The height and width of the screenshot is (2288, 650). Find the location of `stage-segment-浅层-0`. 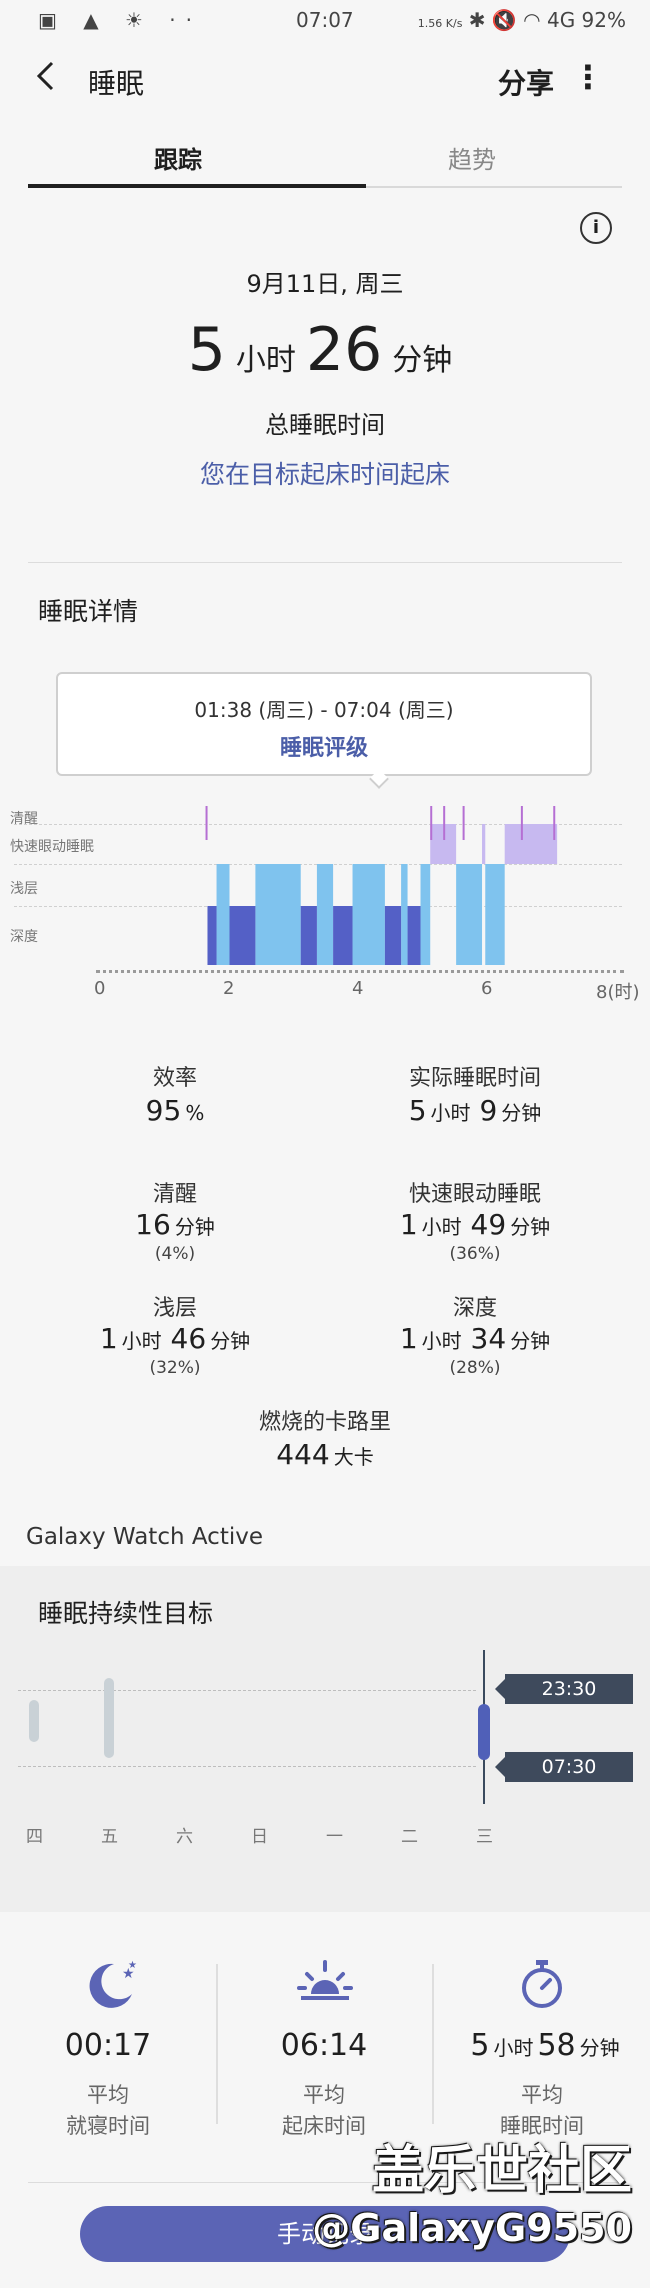

stage-segment-浅层-0 is located at coordinates (223, 914).